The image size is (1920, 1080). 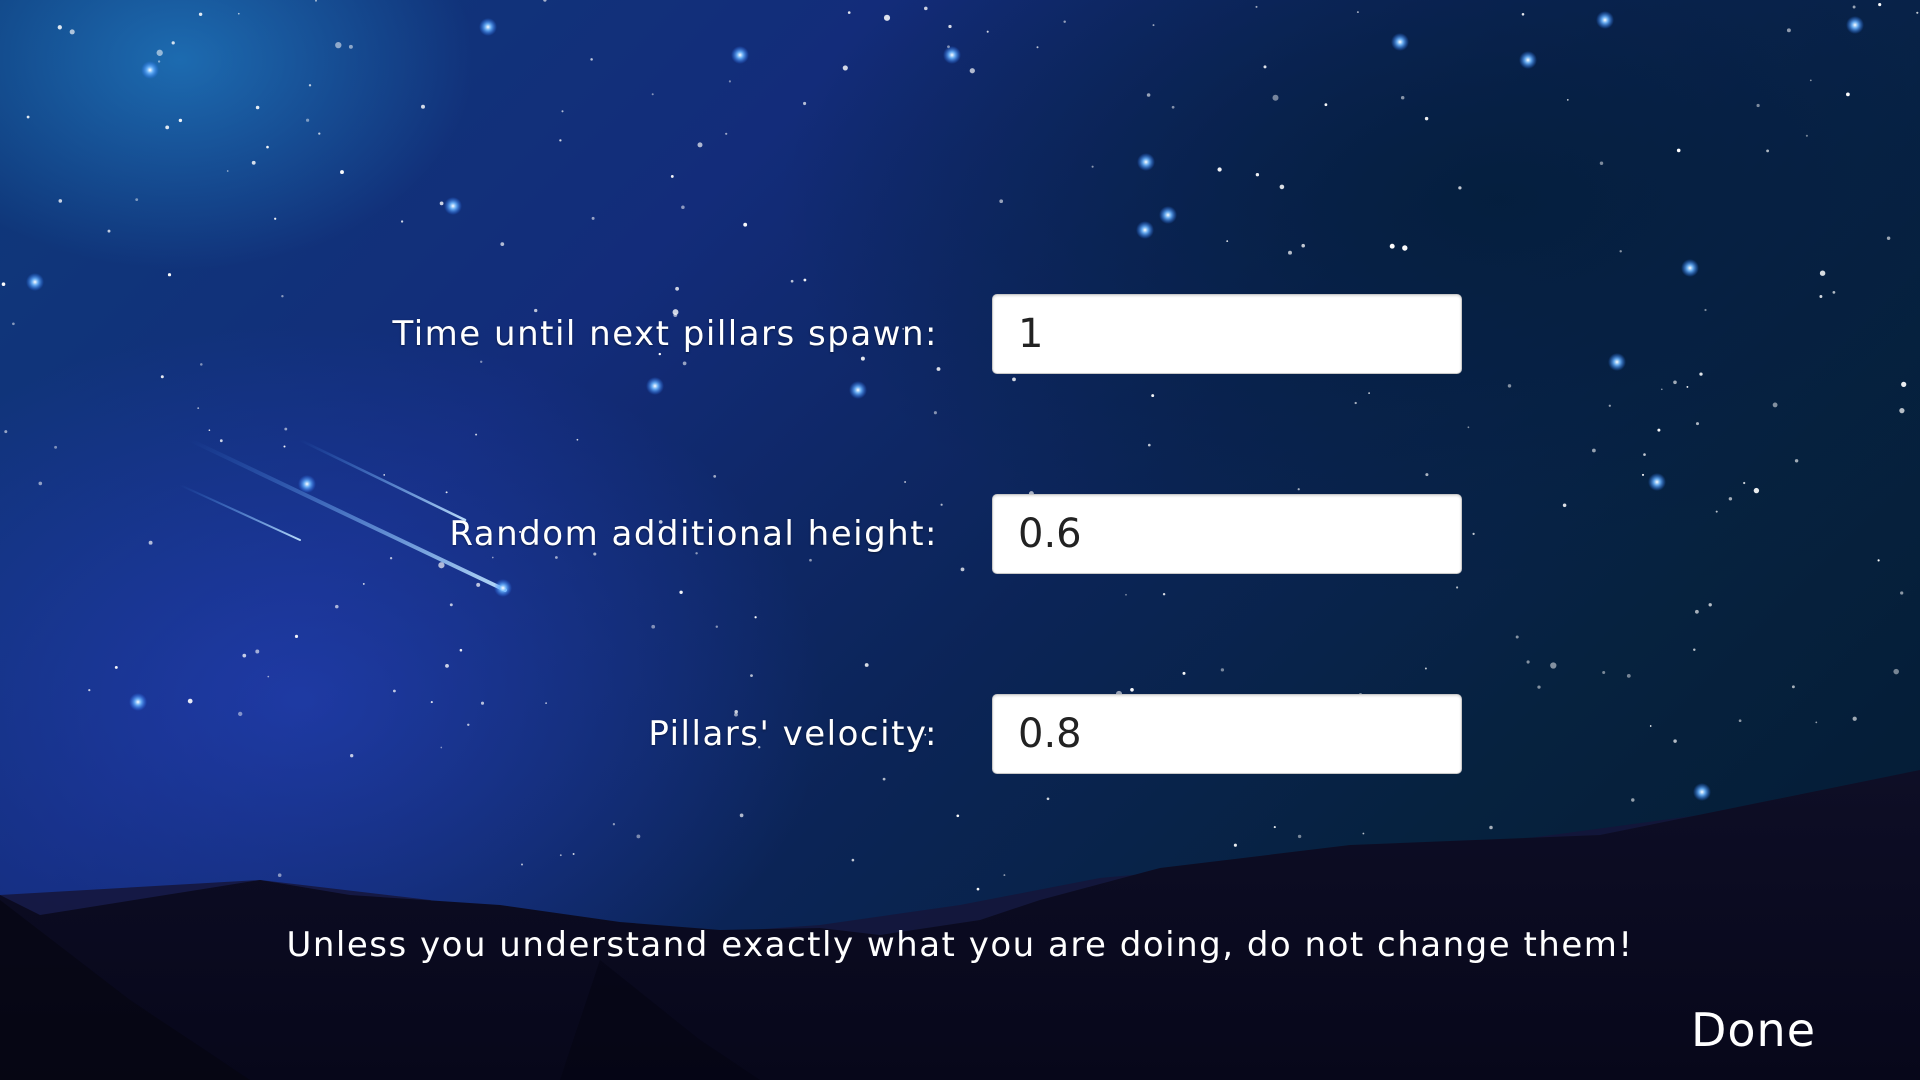 I want to click on additional-height-label: Random additional height:, so click(x=693, y=534).